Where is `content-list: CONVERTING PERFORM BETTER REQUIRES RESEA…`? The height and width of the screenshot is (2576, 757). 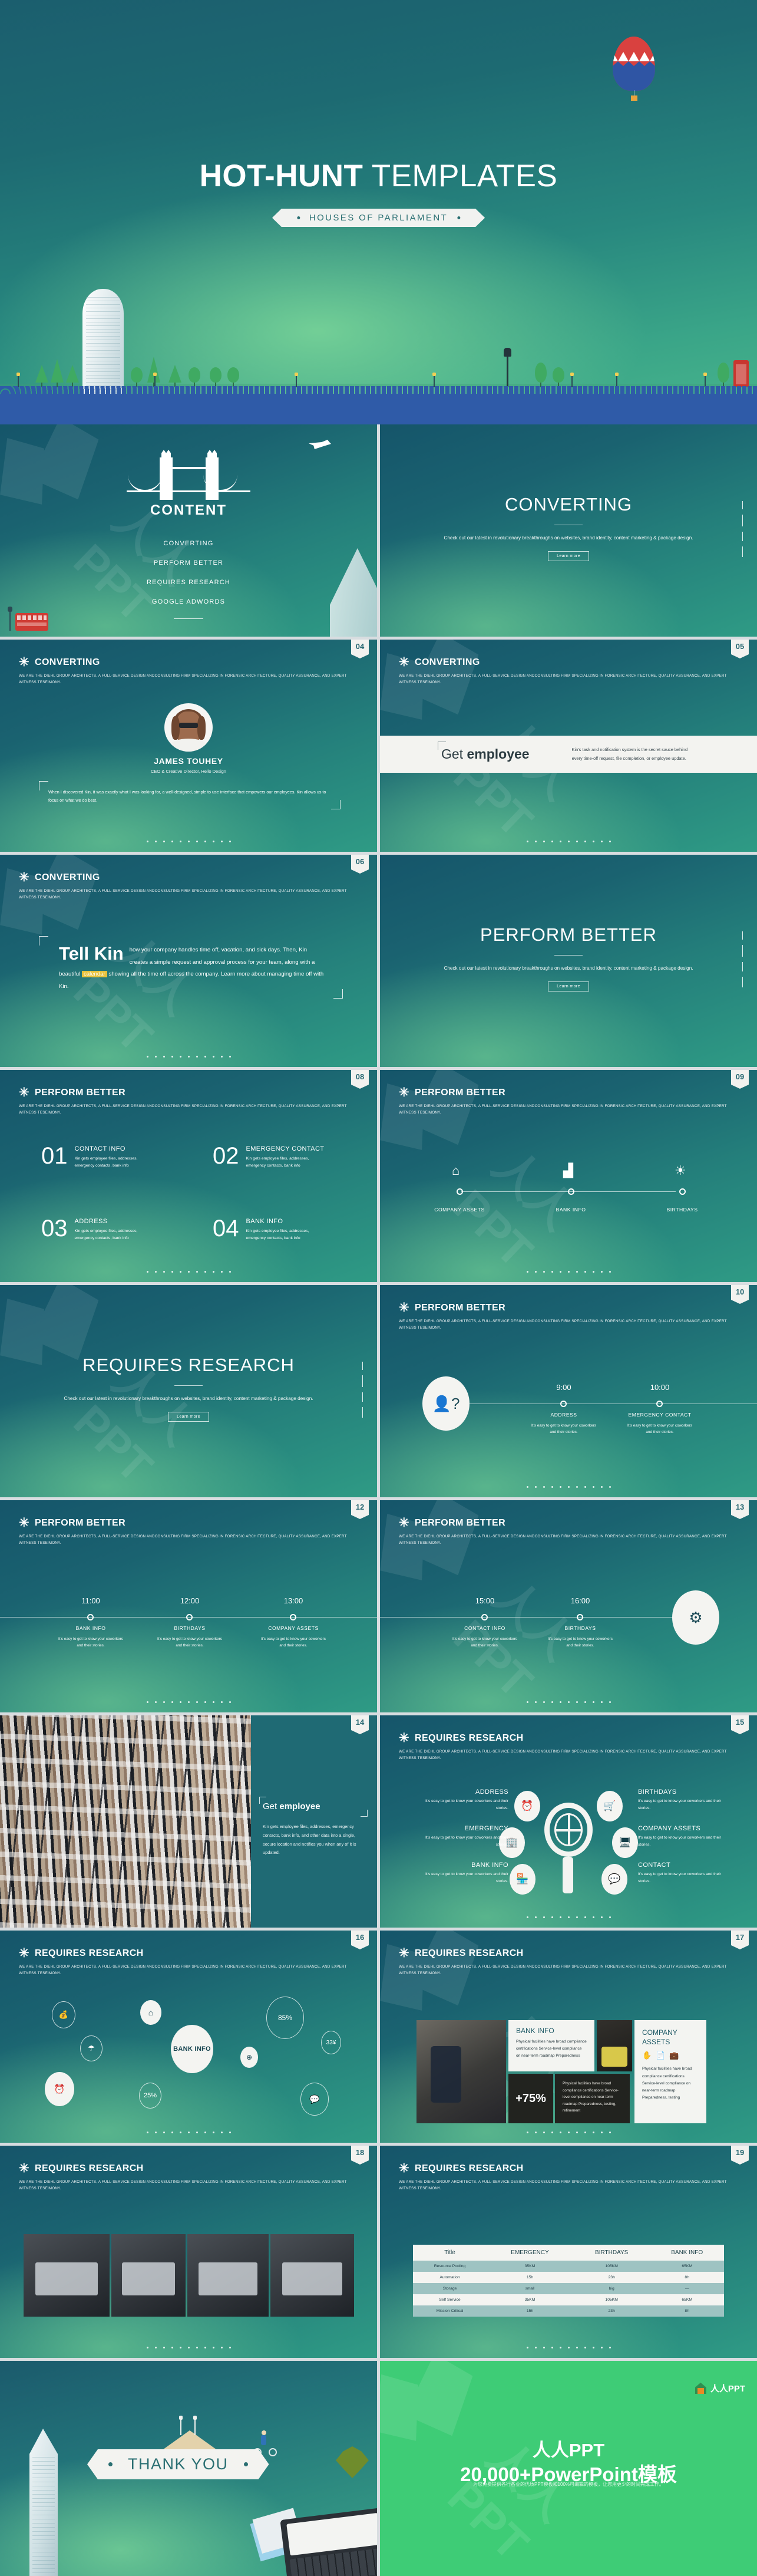
content-list: CONVERTING PERFORM BETTER REQUIRES RESEA… is located at coordinates (188, 572).